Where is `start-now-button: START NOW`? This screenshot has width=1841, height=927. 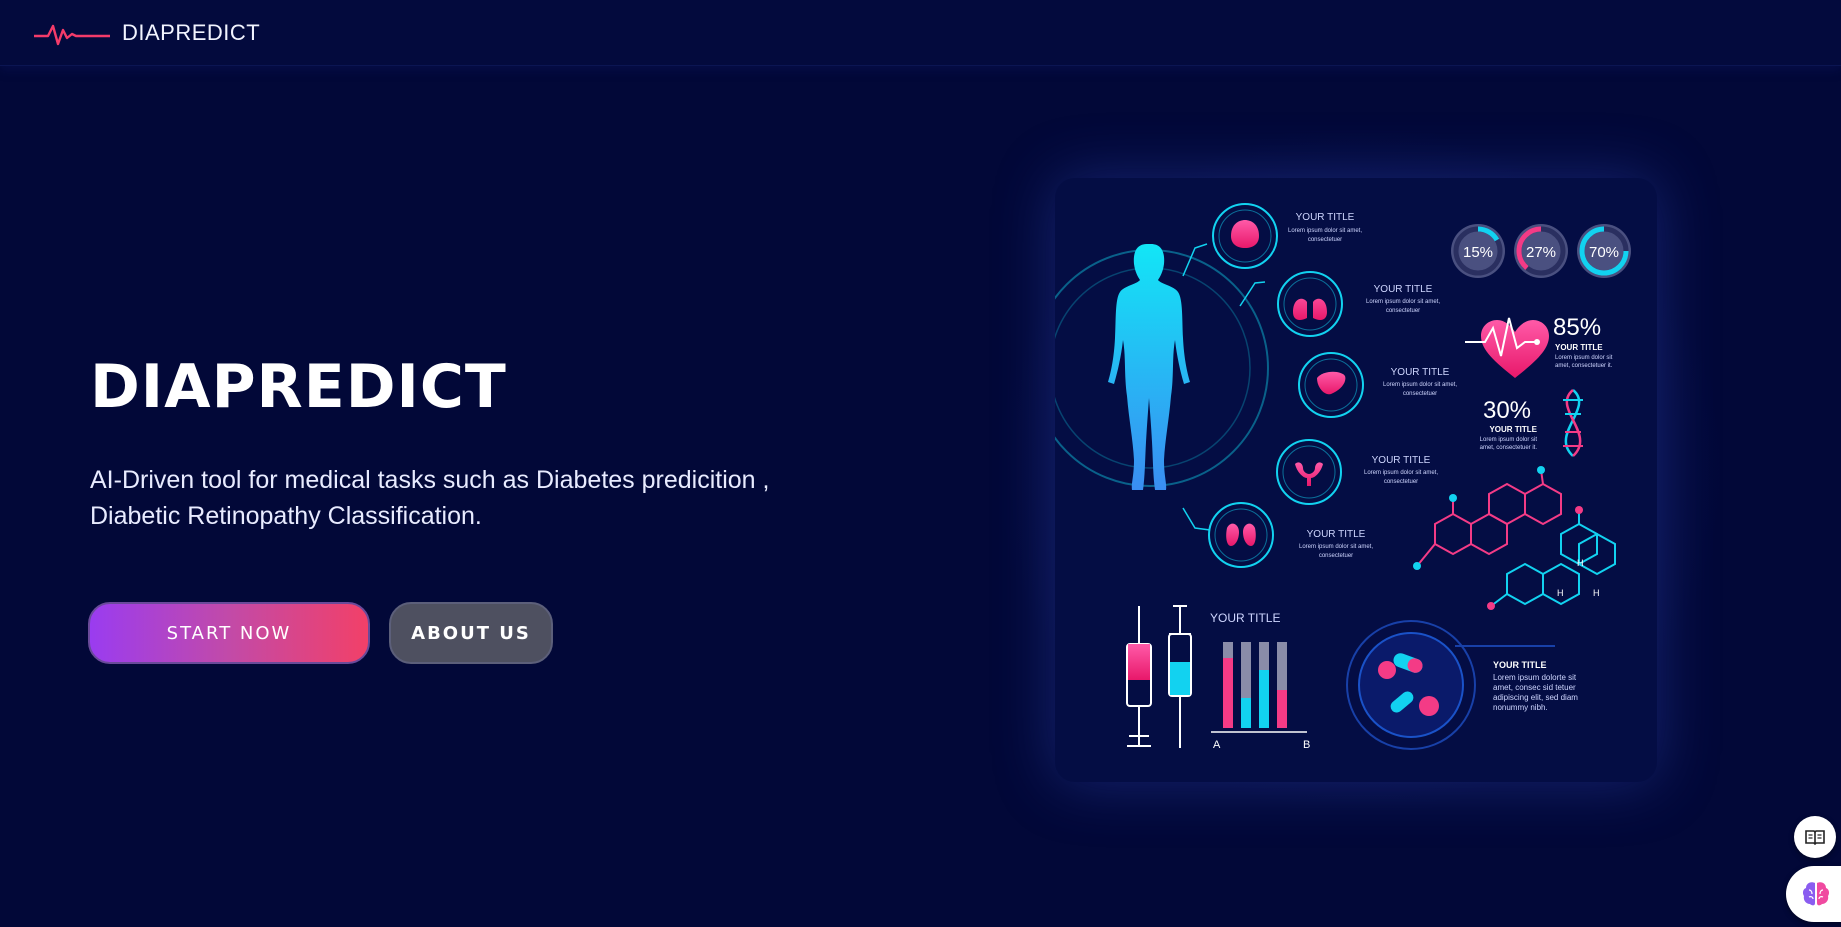
start-now-button: START NOW is located at coordinates (229, 633).